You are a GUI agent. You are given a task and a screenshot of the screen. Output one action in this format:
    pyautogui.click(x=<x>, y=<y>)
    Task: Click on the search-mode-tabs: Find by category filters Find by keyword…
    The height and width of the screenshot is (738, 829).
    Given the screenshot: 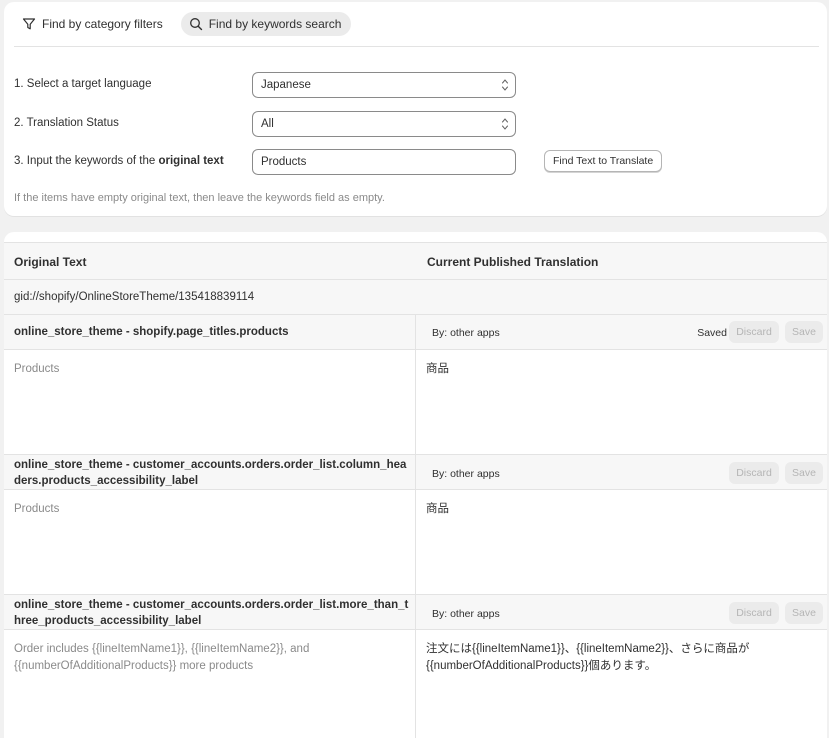 What is the action you would take?
    pyautogui.click(x=183, y=24)
    